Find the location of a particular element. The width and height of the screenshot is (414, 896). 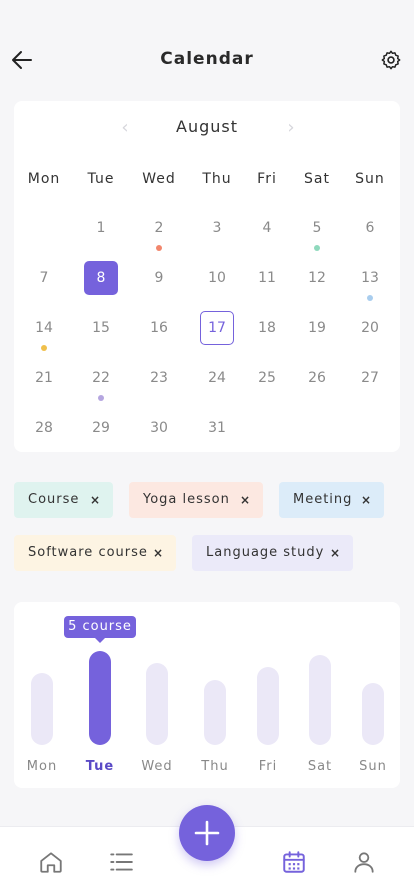

calendar-day: 22 is located at coordinates (101, 378).